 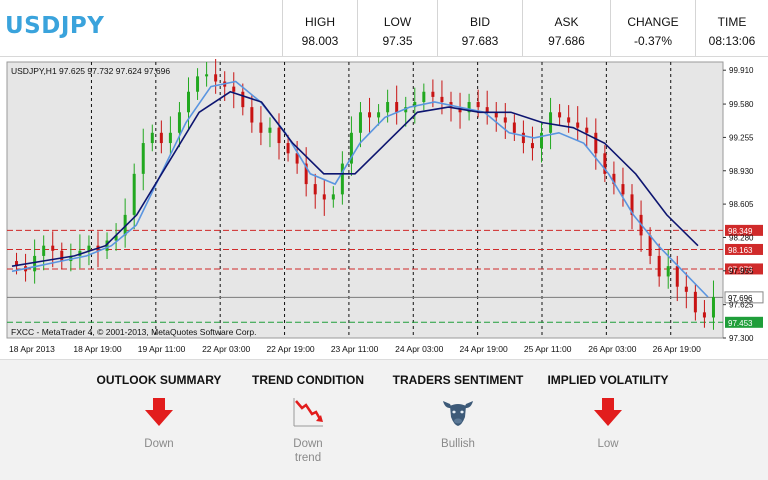 I want to click on time-tick-label: 22 Apr 03:00, so click(x=226, y=349).